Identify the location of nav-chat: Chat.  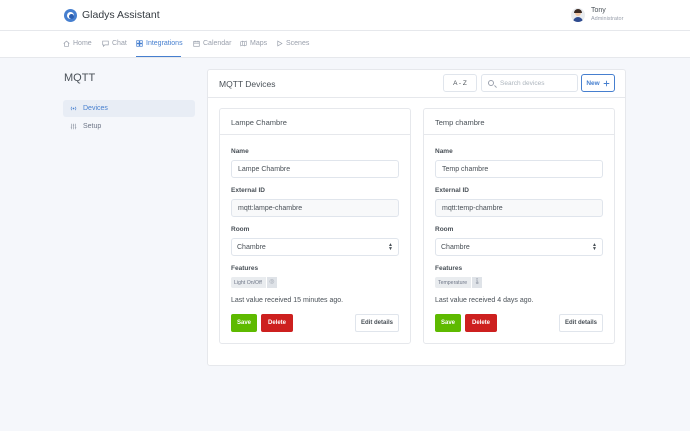
(114, 43).